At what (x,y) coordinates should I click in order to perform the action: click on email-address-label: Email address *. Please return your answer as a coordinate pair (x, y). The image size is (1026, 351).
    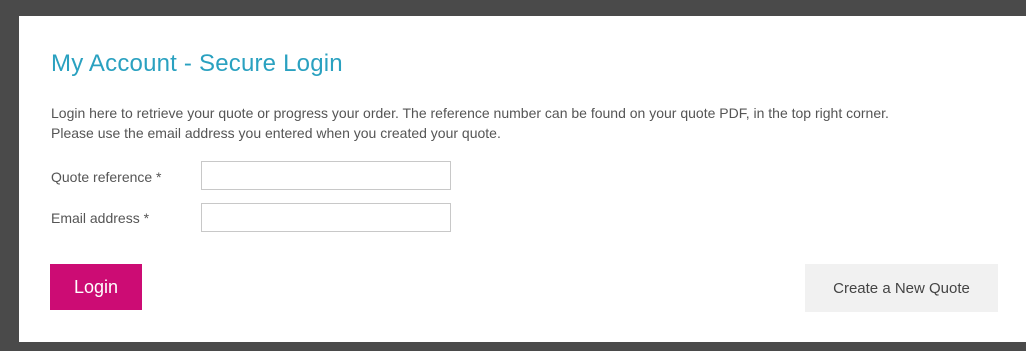
    Looking at the image, I should click on (100, 218).